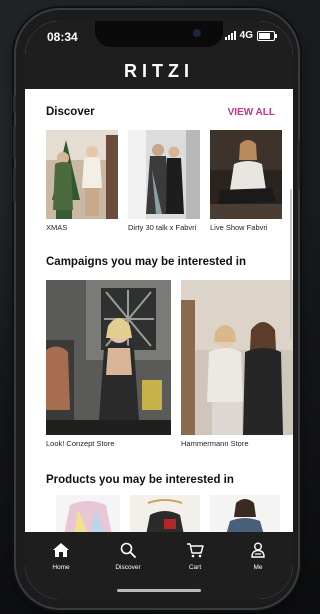 The height and width of the screenshot is (614, 320). I want to click on tab-label: Me, so click(258, 567).